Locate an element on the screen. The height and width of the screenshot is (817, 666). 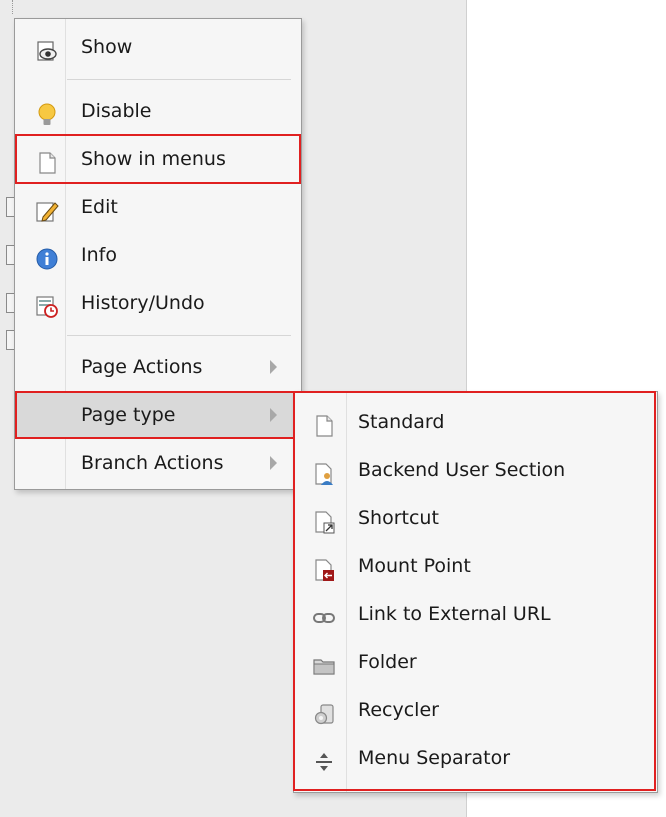
eye-icon is located at coordinates (47, 48).